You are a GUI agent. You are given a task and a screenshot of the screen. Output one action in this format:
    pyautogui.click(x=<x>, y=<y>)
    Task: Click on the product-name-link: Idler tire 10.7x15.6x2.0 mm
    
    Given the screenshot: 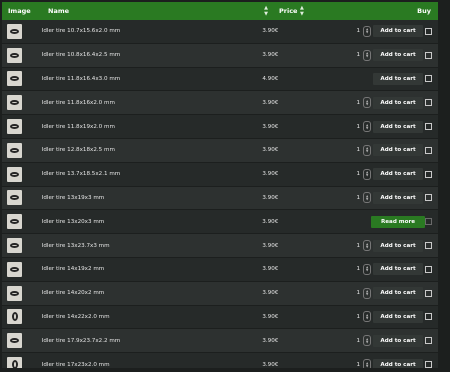 What is the action you would take?
    pyautogui.click(x=149, y=31)
    